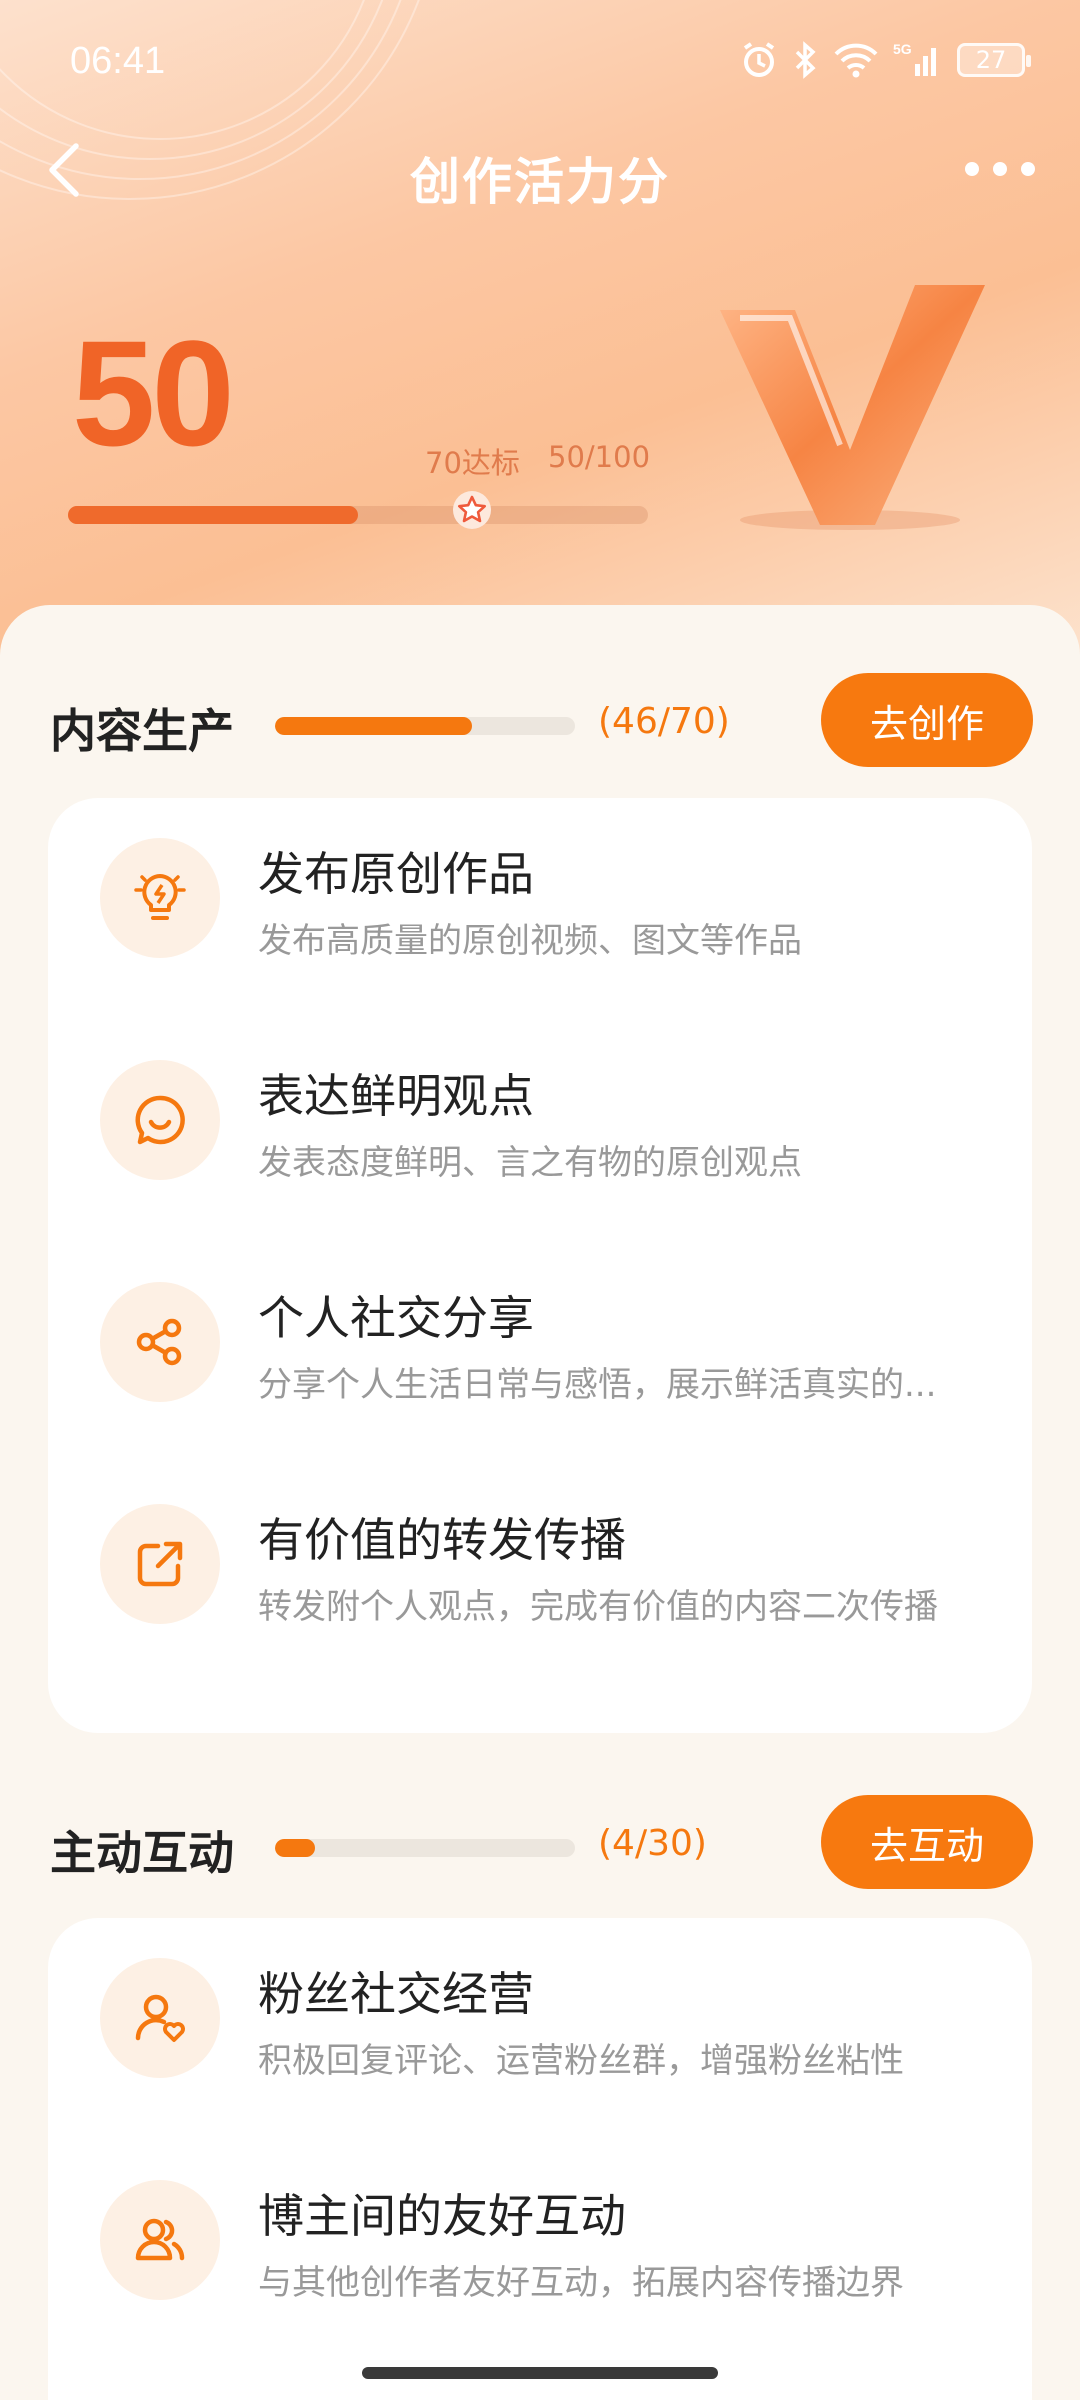 The width and height of the screenshot is (1080, 2400). What do you see at coordinates (472, 510) in the screenshot?
I see `star-marker-icon` at bounding box center [472, 510].